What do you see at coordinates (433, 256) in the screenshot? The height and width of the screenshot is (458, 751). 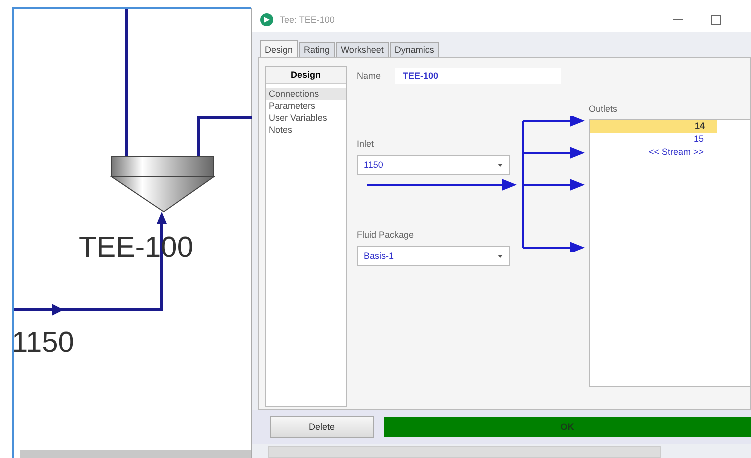 I see `fluid-package-dropdown: Basis-1` at bounding box center [433, 256].